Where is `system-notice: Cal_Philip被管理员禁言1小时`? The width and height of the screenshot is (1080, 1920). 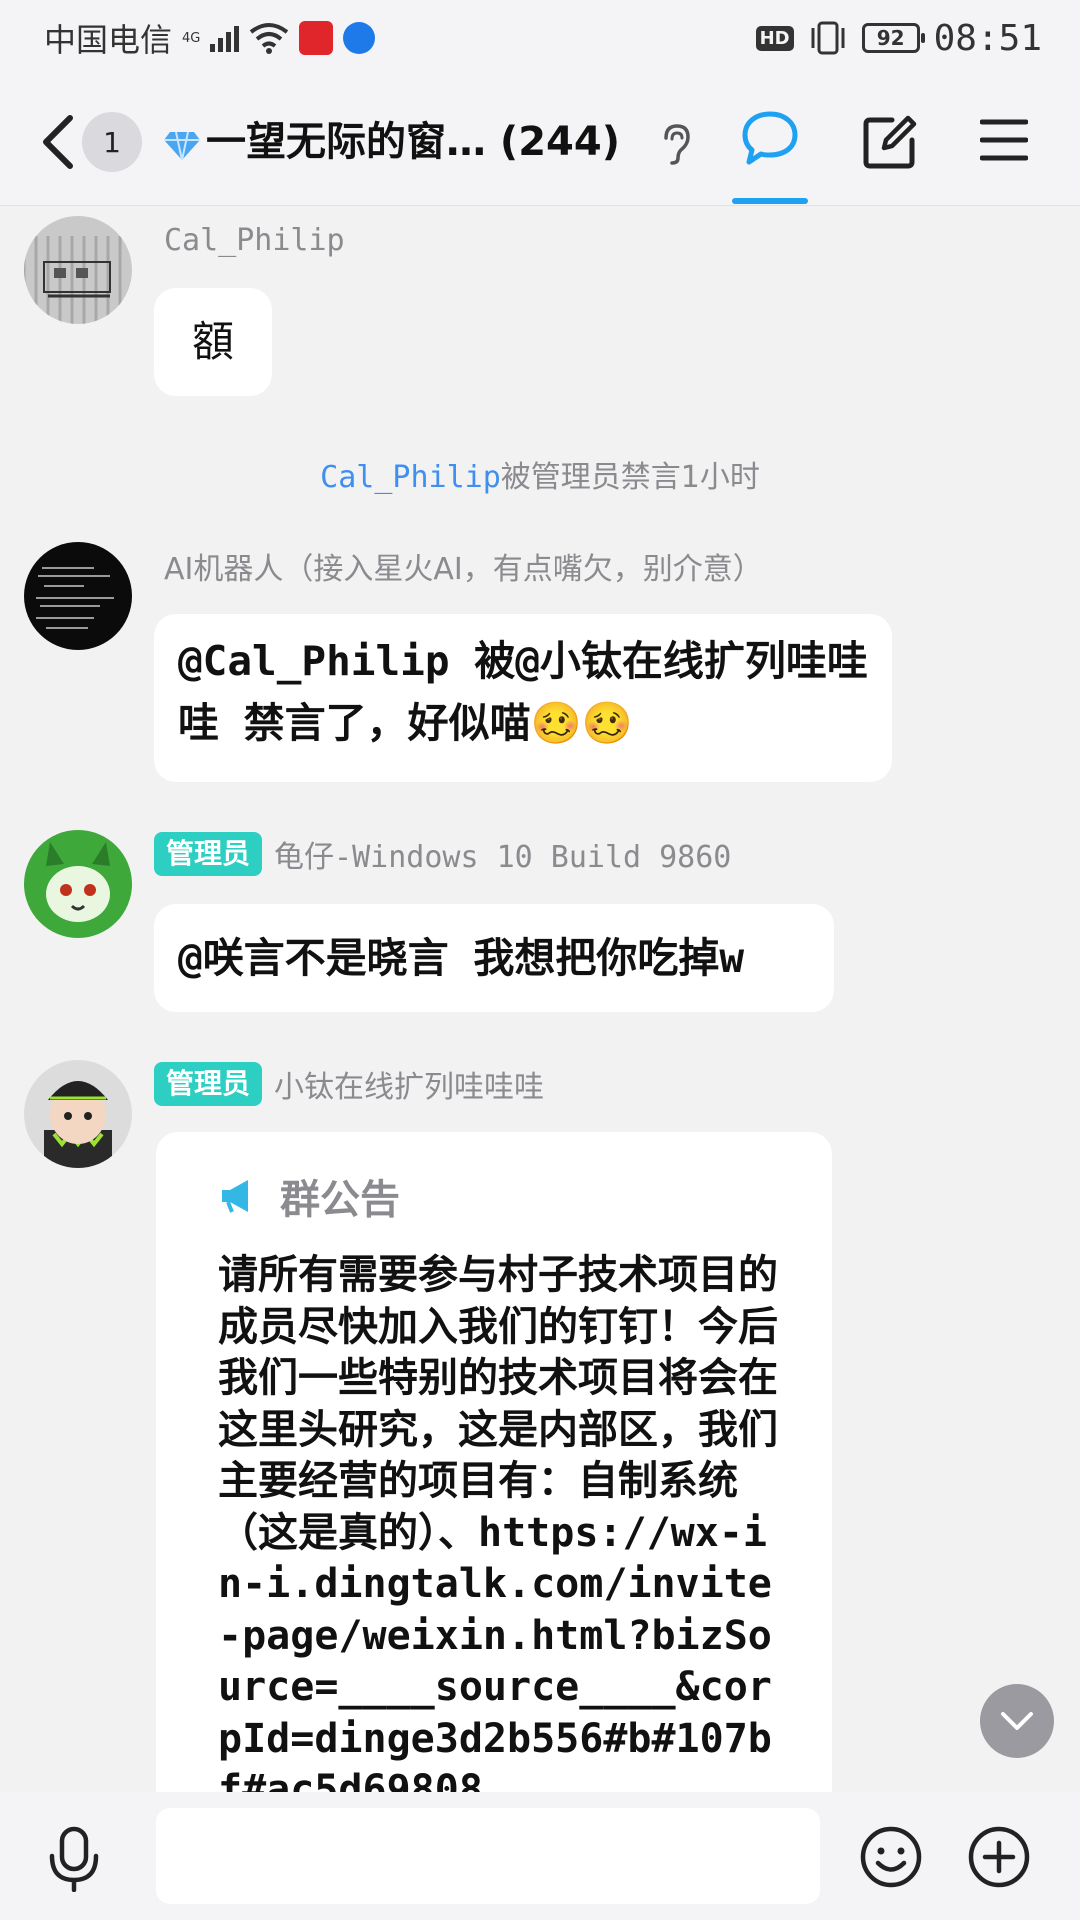
system-notice: Cal_Philip被管理员禁言1小时 is located at coordinates (540, 474).